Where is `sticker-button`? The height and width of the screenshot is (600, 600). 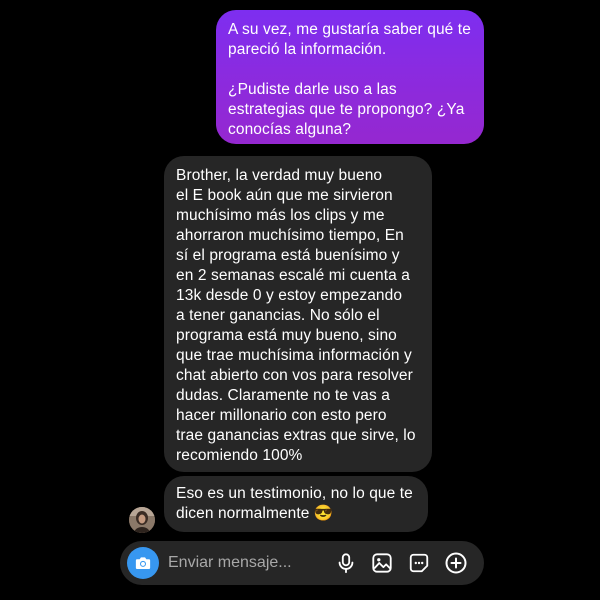
sticker-button is located at coordinates (419, 563).